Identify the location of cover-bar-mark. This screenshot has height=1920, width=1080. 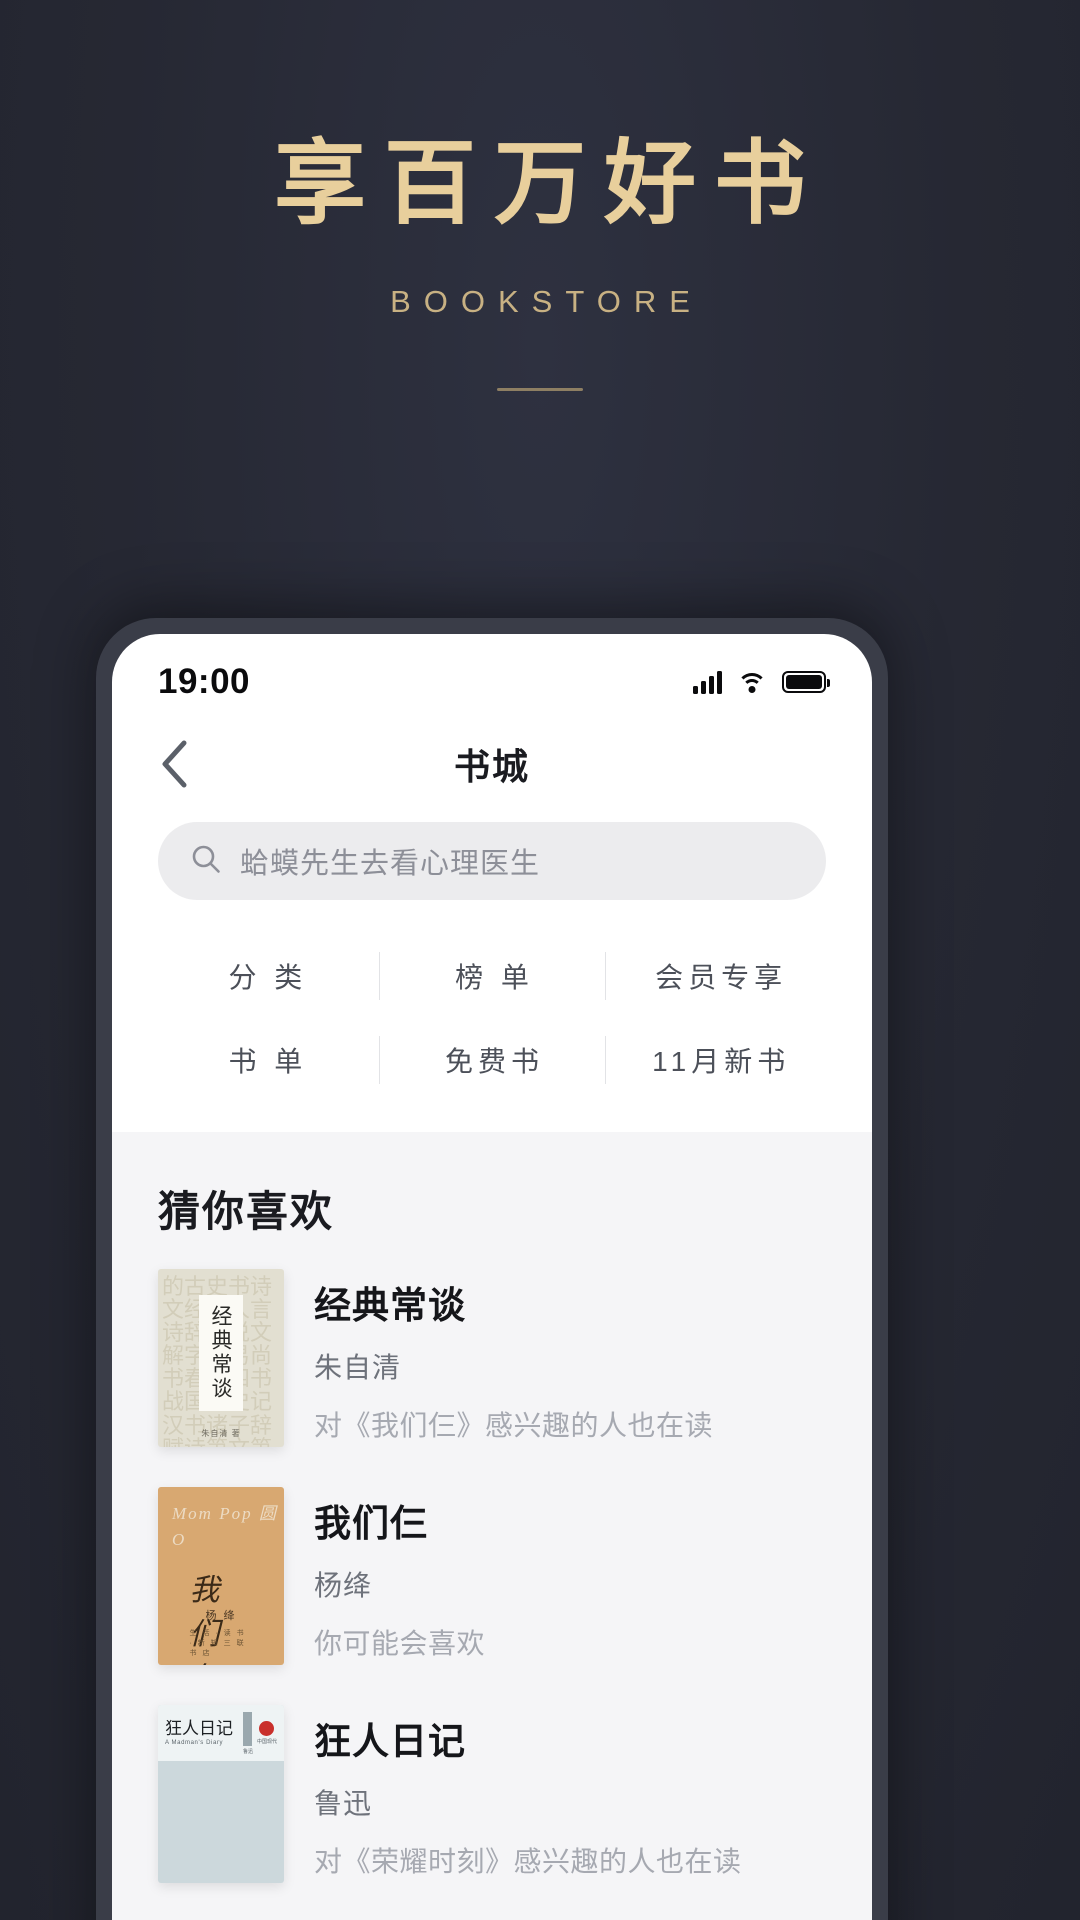
(248, 1728).